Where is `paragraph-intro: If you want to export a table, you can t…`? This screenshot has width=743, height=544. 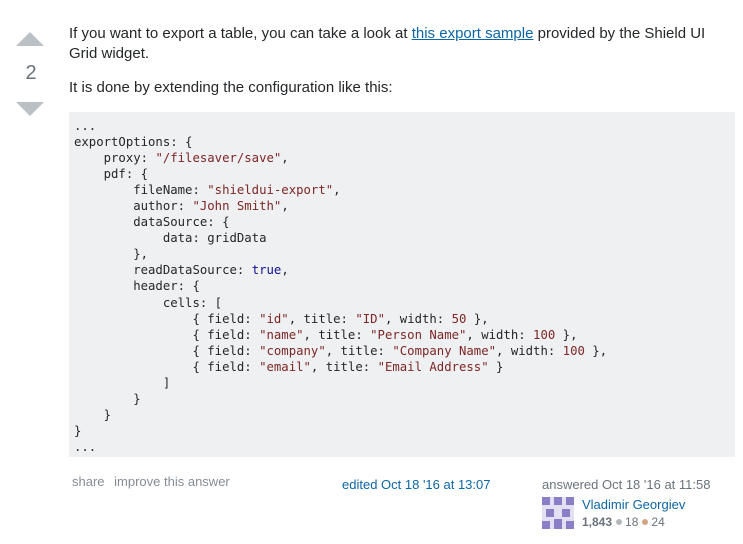
paragraph-intro: If you want to export a table, you can t… is located at coordinates (387, 43).